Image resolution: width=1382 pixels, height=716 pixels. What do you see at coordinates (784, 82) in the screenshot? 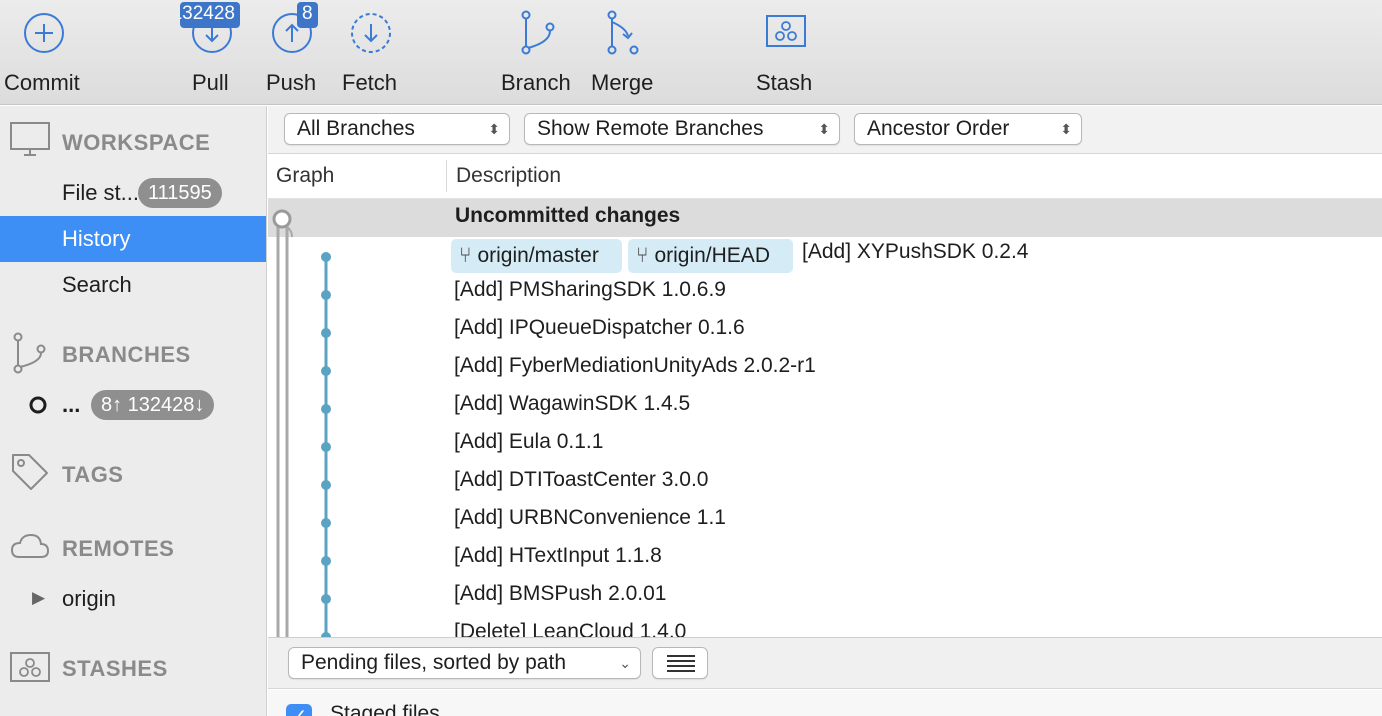
I see `stash-label: Stash` at bounding box center [784, 82].